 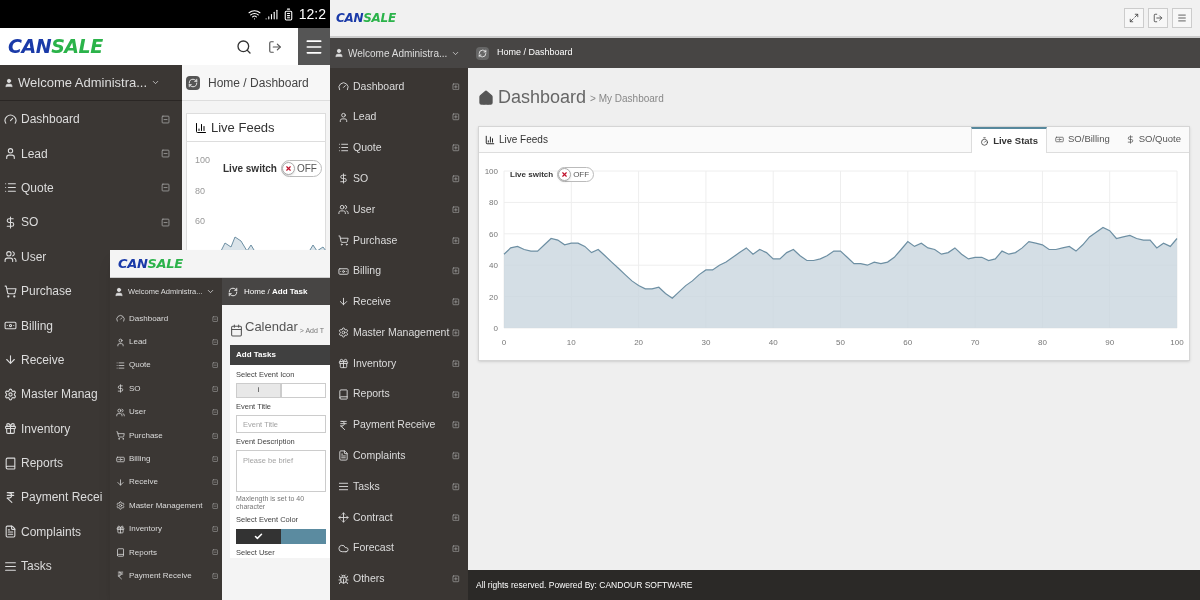 What do you see at coordinates (258, 390) in the screenshot?
I see `icon-option: i` at bounding box center [258, 390].